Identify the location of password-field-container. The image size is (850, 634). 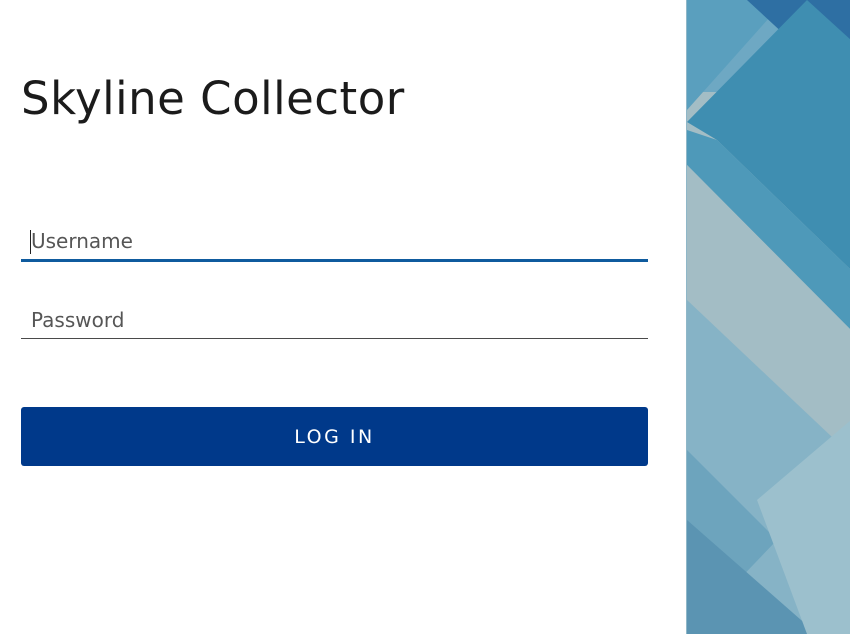
(334, 320).